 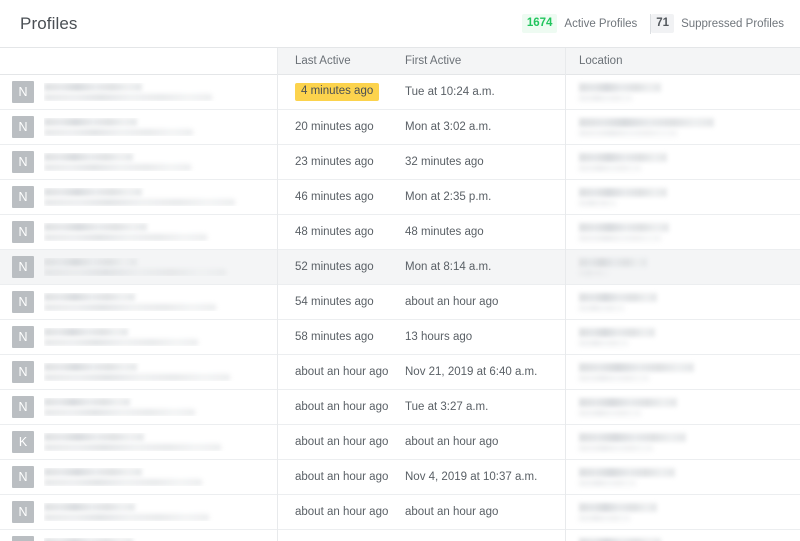 I want to click on suppressed-profiles-count: 71, so click(x=663, y=23).